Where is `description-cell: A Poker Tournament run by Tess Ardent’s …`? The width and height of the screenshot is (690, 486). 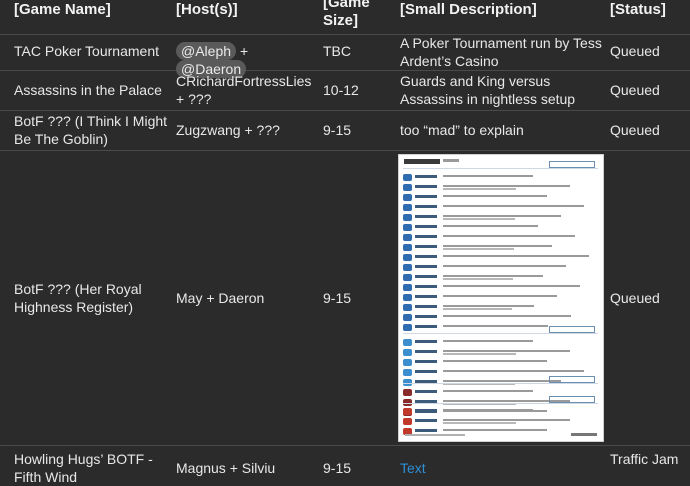 description-cell: A Poker Tournament run by Tess Ardent’s … is located at coordinates (501, 52).